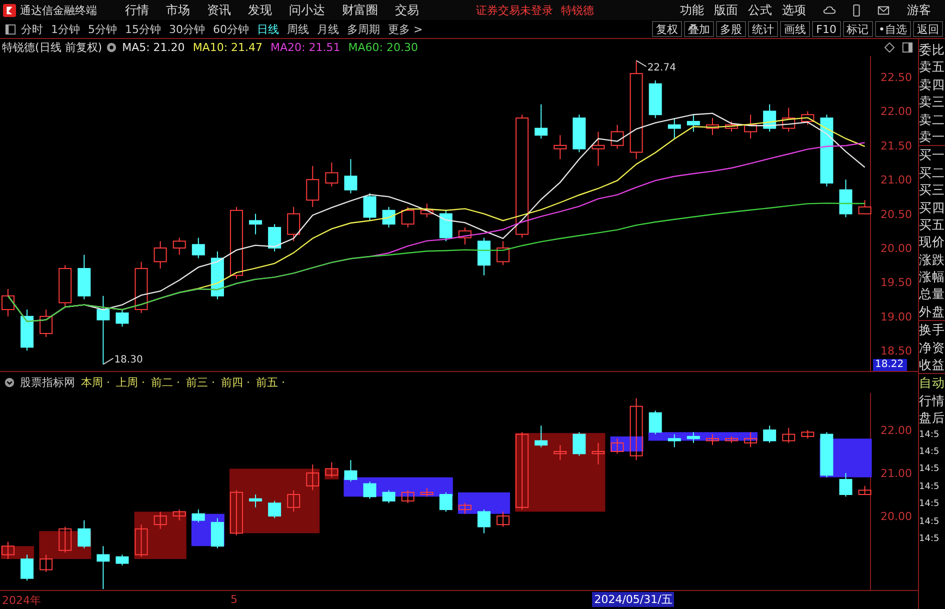 This screenshot has height=609, width=945. I want to click on toolbar-button: •自选, so click(892, 29).